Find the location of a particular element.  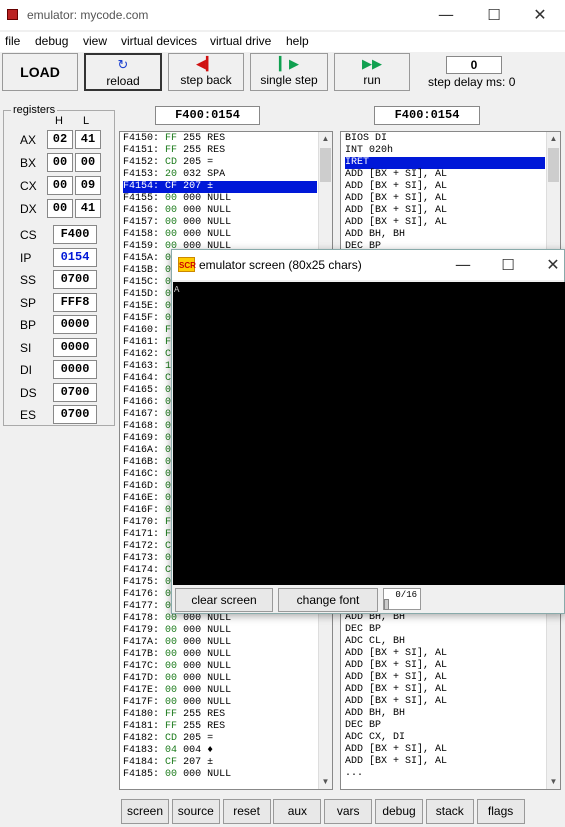

memory-row: F4156: 00 000 NULL is located at coordinates (218, 211).